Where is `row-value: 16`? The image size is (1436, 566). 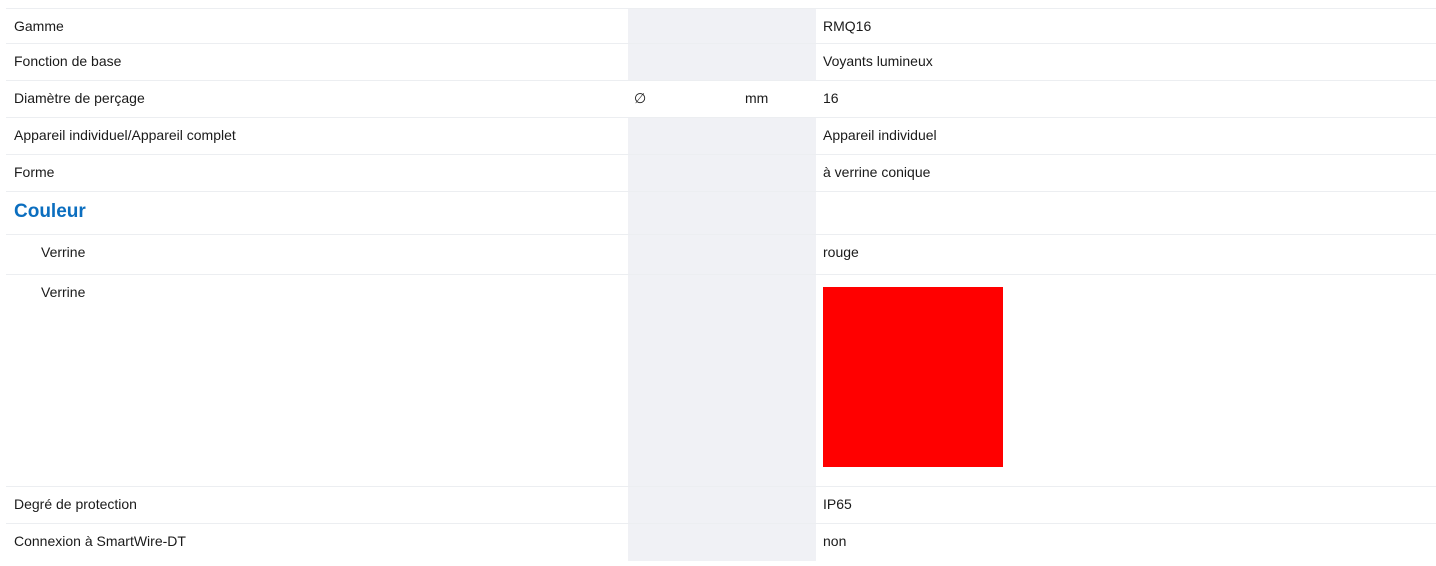 row-value: 16 is located at coordinates (831, 98).